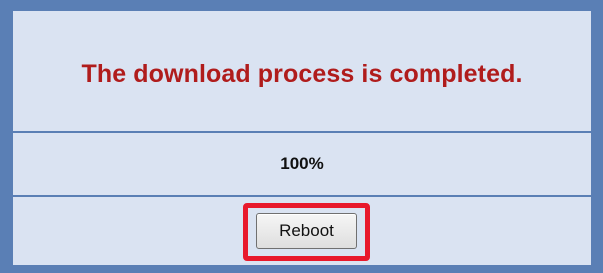 The image size is (603, 273). Describe the element at coordinates (306, 231) in the screenshot. I see `reboot-button: Reboot` at that location.